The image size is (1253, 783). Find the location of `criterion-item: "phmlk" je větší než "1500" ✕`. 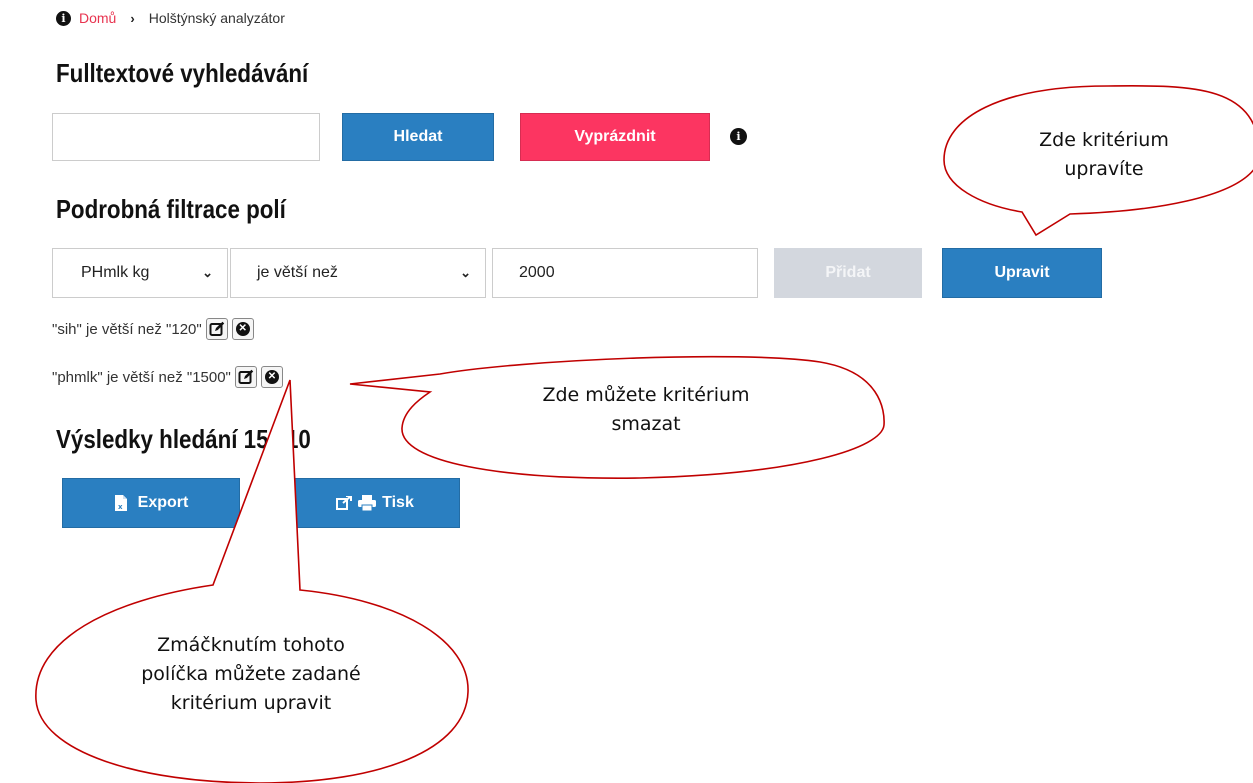

criterion-item: "phmlk" je větší než "1500" ✕ is located at coordinates (167, 377).